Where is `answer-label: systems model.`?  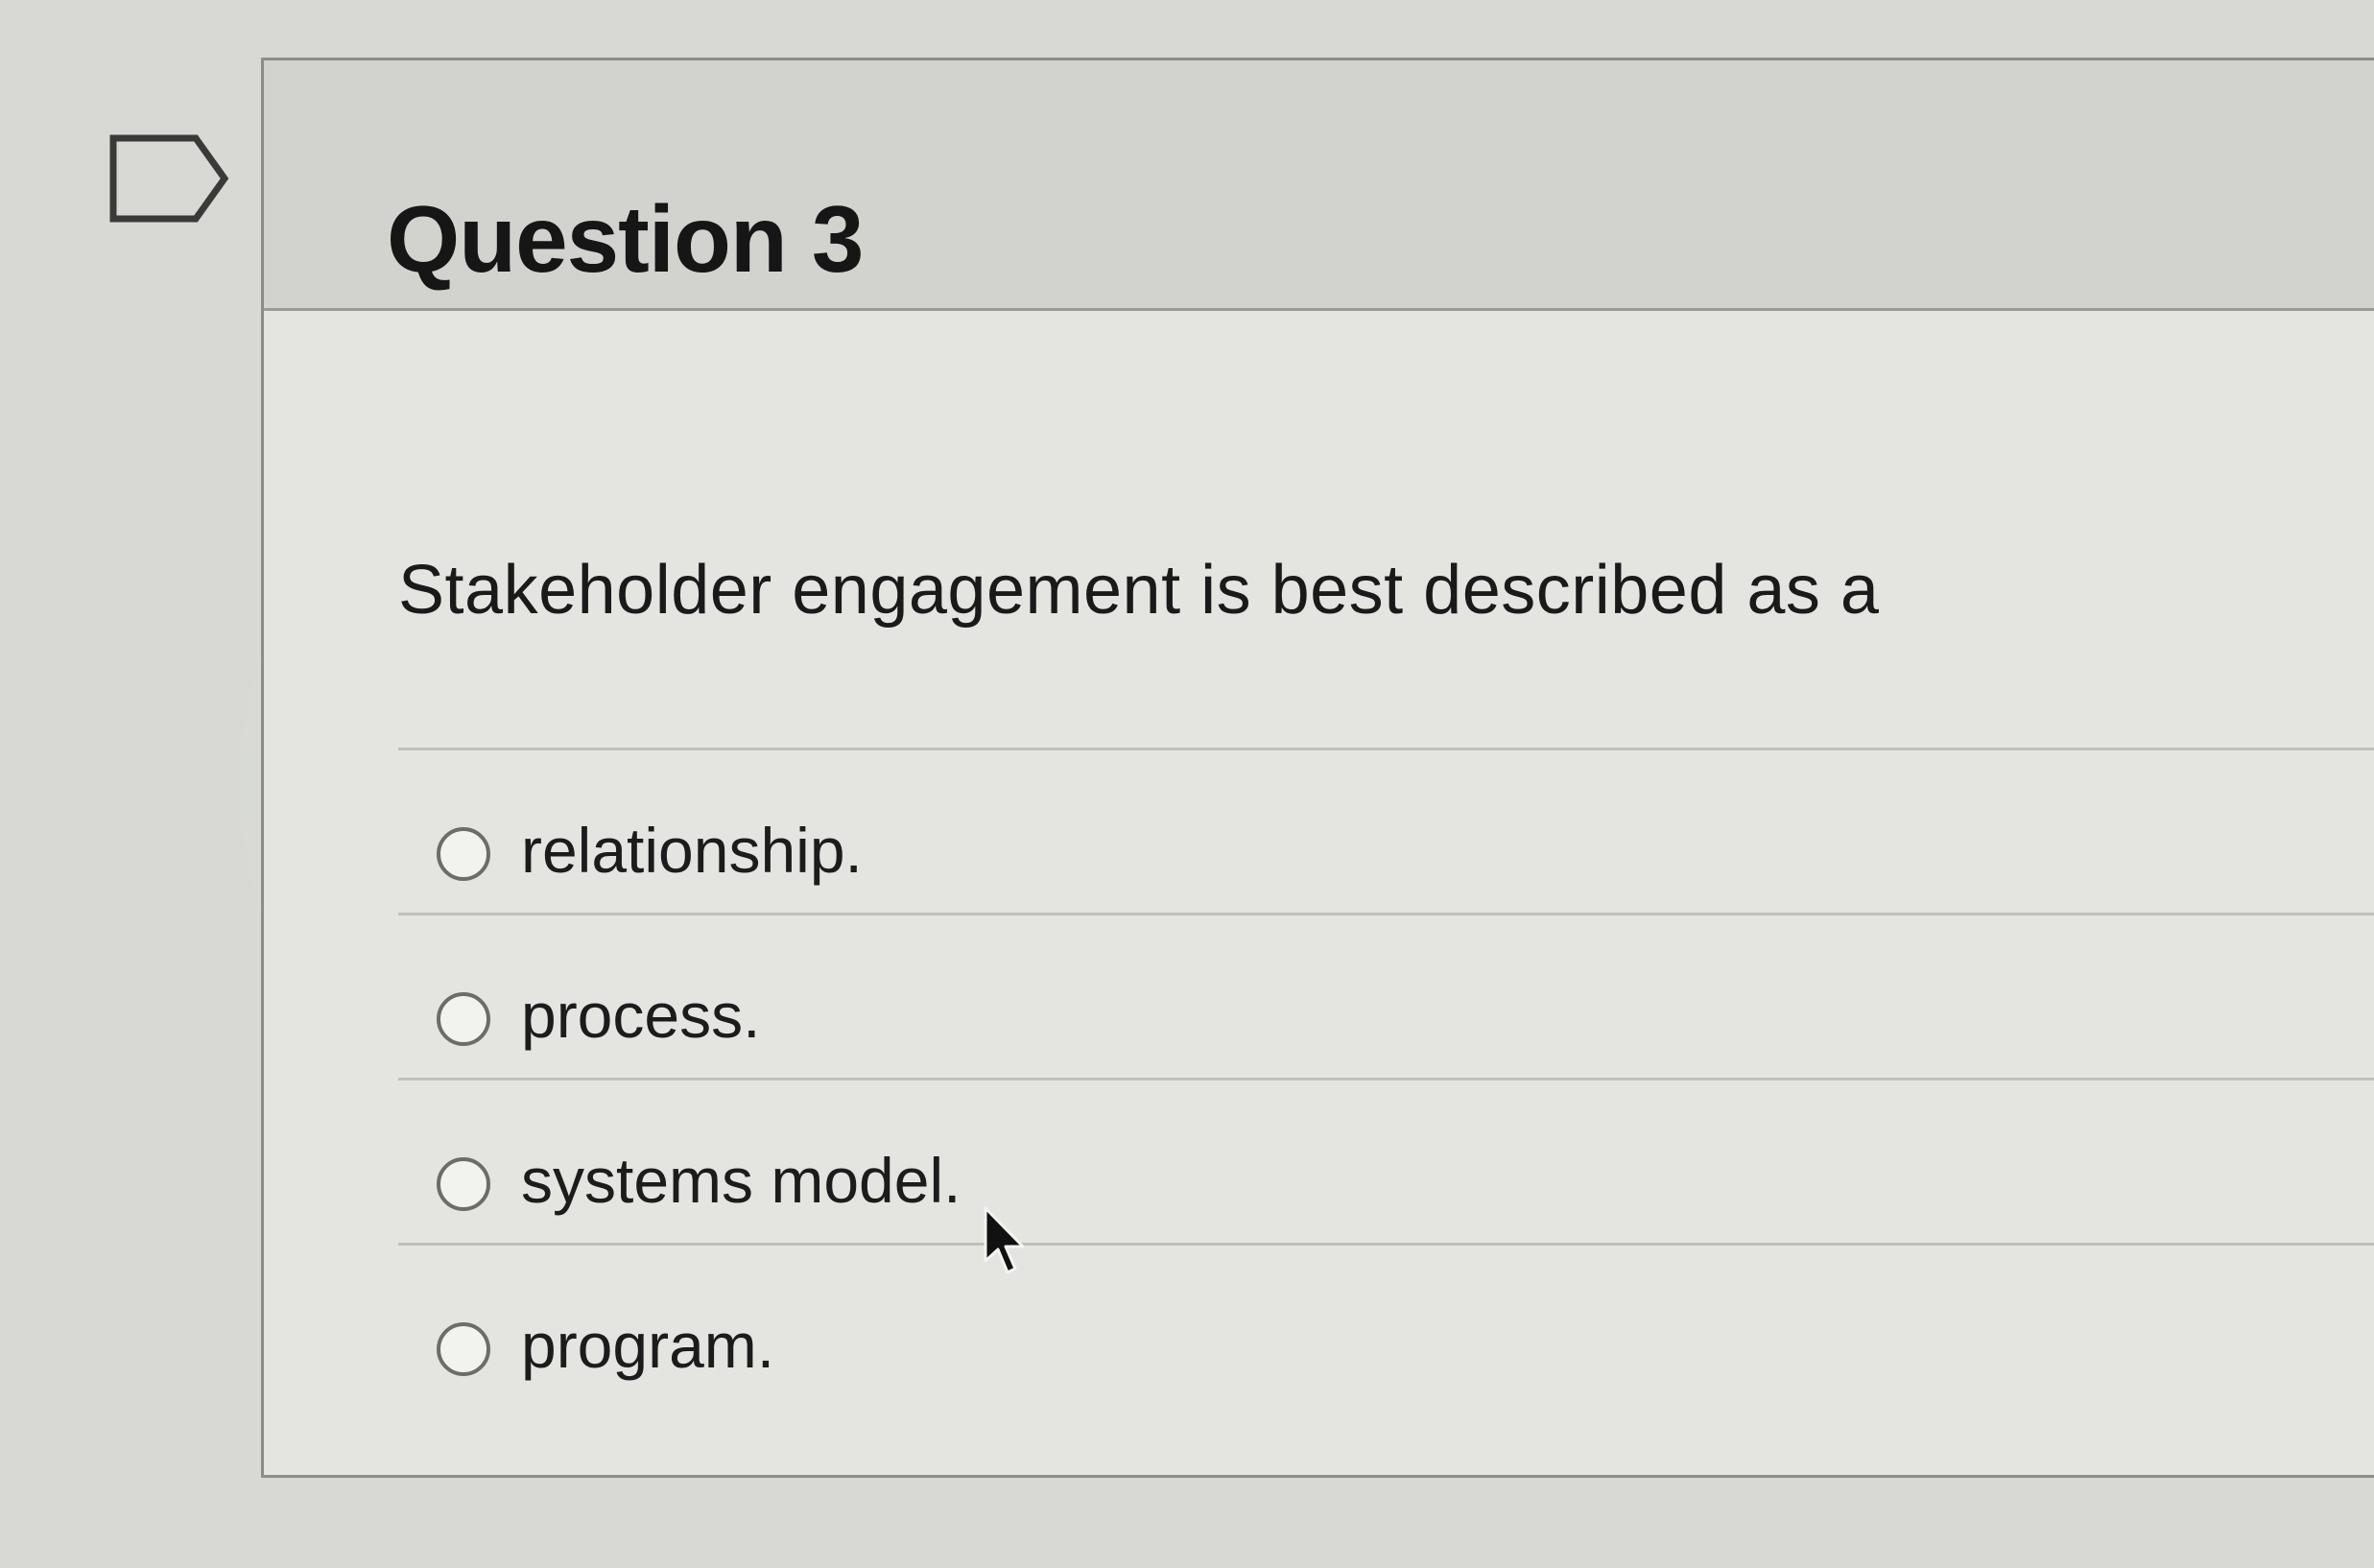
answer-label: systems model. is located at coordinates (741, 1180).